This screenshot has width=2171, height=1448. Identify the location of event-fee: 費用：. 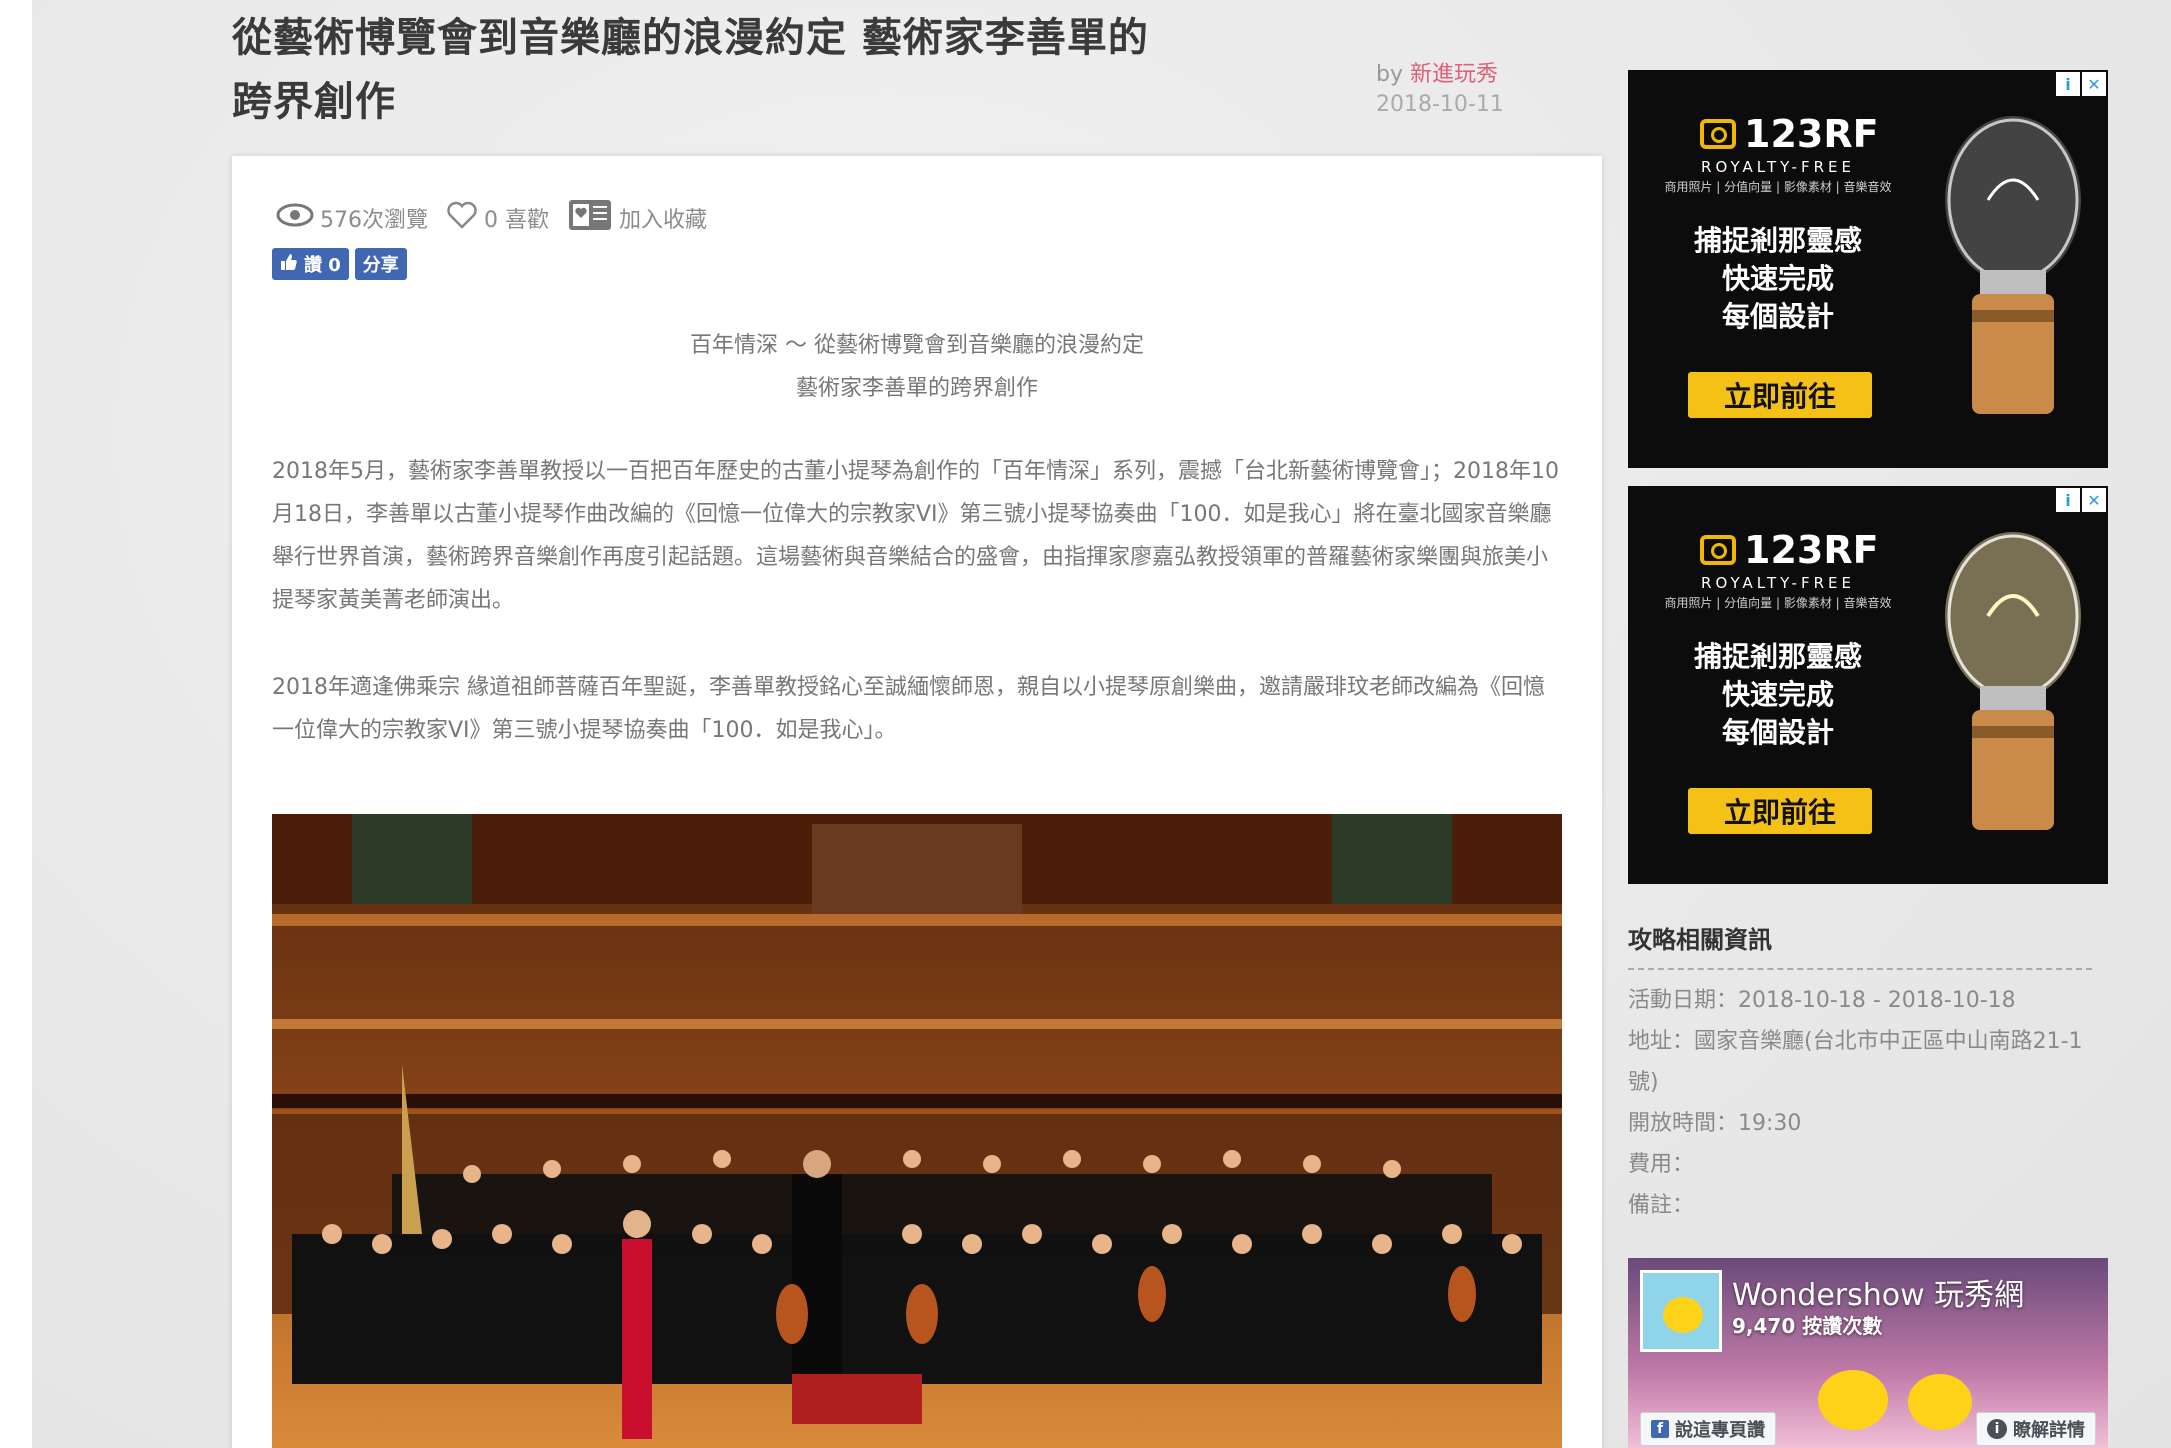
(1661, 1164).